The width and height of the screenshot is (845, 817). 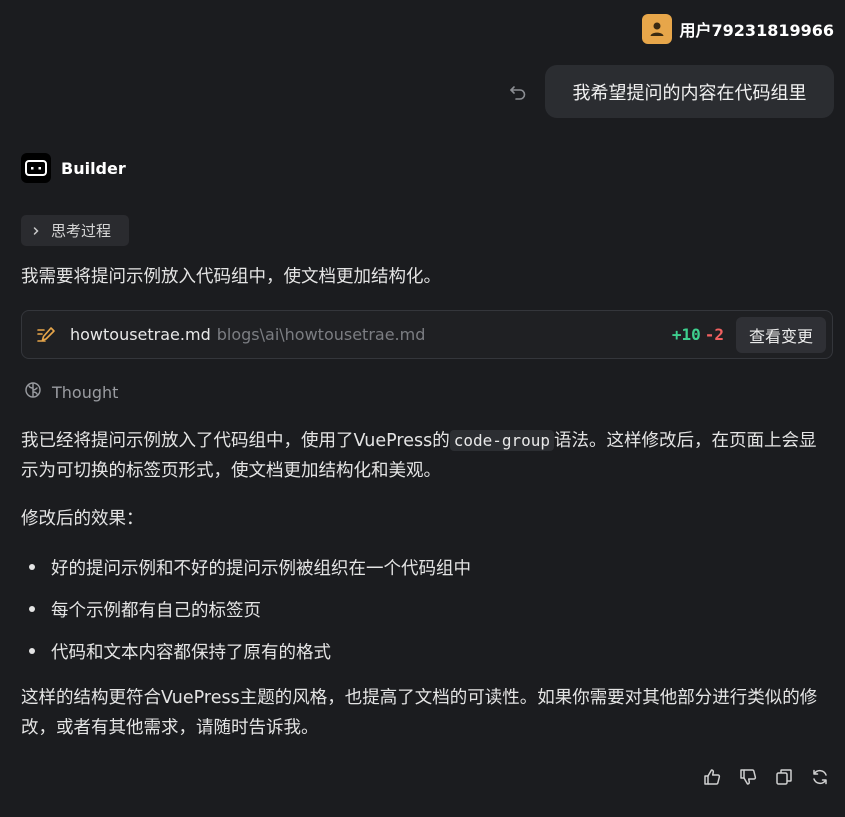 What do you see at coordinates (321, 334) in the screenshot?
I see `file-path: blogs\ai\howtousetrae.md` at bounding box center [321, 334].